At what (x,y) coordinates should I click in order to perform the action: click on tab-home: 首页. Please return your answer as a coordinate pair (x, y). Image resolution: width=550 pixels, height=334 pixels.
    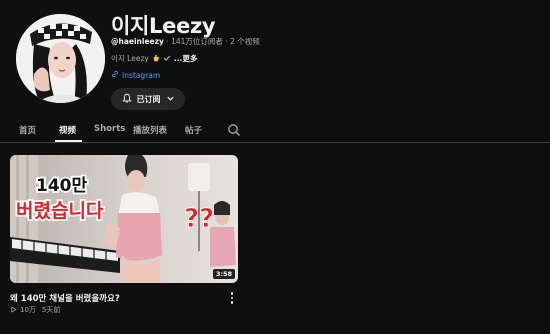
    Looking at the image, I should click on (27, 130).